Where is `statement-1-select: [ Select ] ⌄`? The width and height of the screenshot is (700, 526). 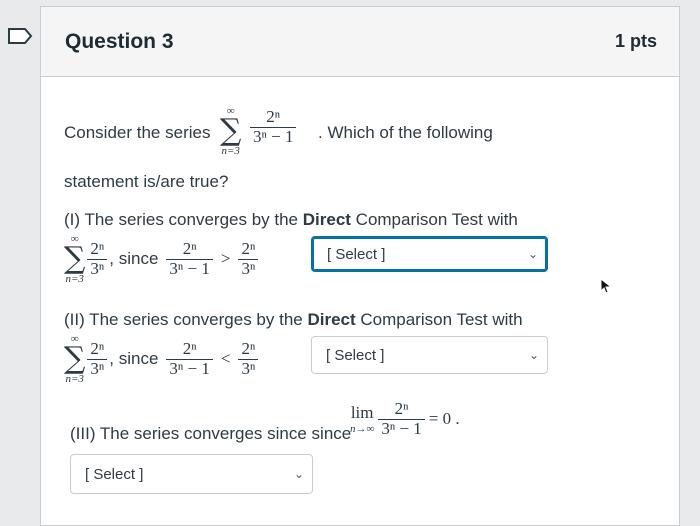 statement-1-select: [ Select ] ⌄ is located at coordinates (429, 254).